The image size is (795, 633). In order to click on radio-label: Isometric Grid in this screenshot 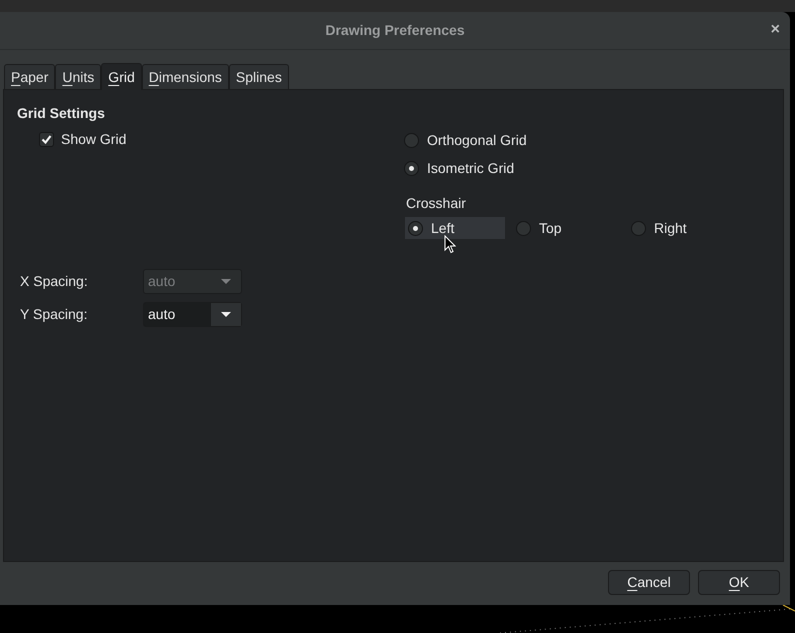, I will do `click(470, 168)`.